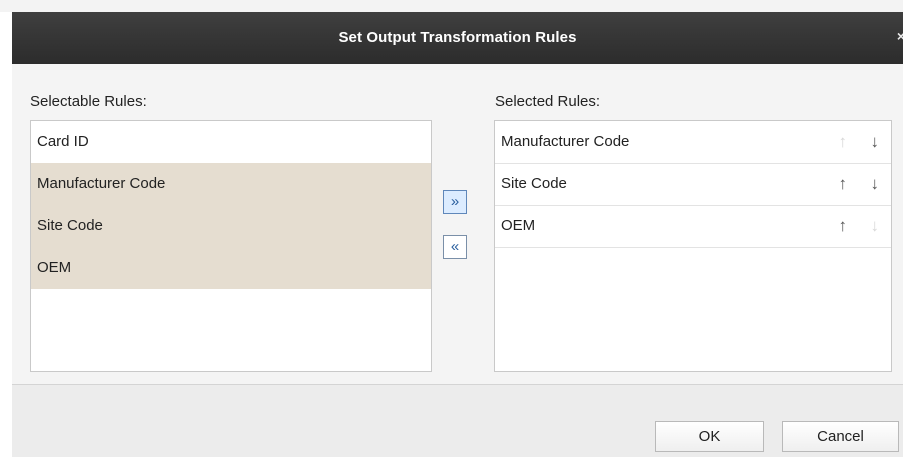 This screenshot has height=457, width=903. What do you see at coordinates (88, 101) in the screenshot?
I see `selectable-rules-label: Selectable Rules:` at bounding box center [88, 101].